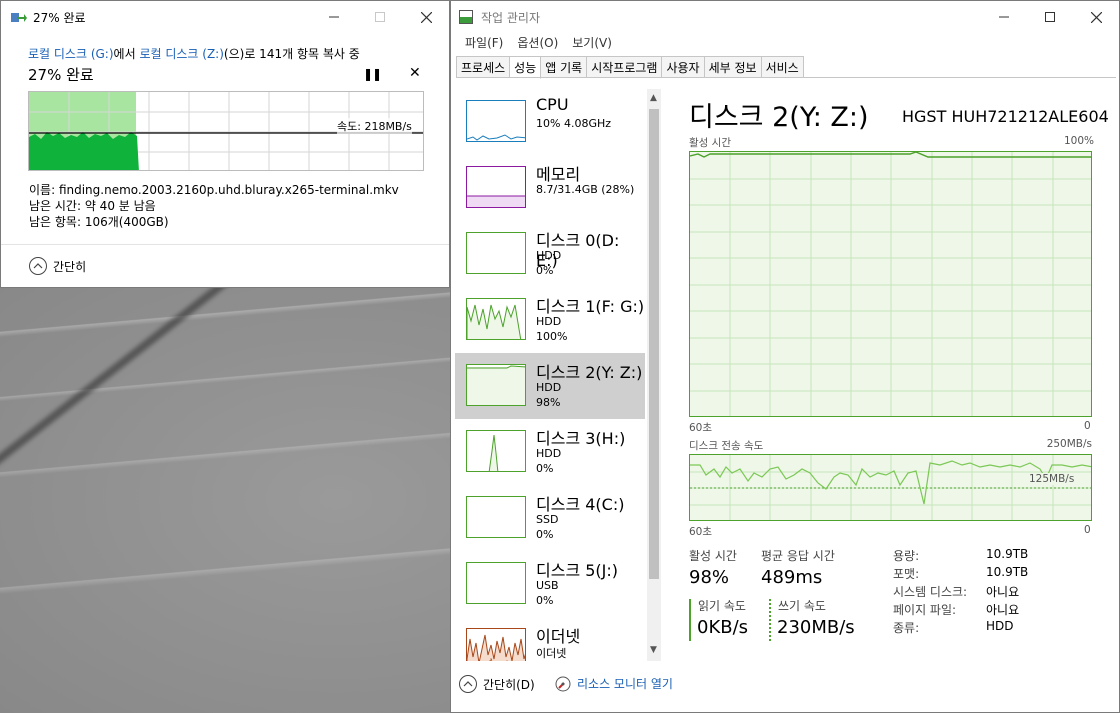 The height and width of the screenshot is (713, 1120). Describe the element at coordinates (722, 606) in the screenshot. I see `read-speed-label: 읽기 속도` at that location.